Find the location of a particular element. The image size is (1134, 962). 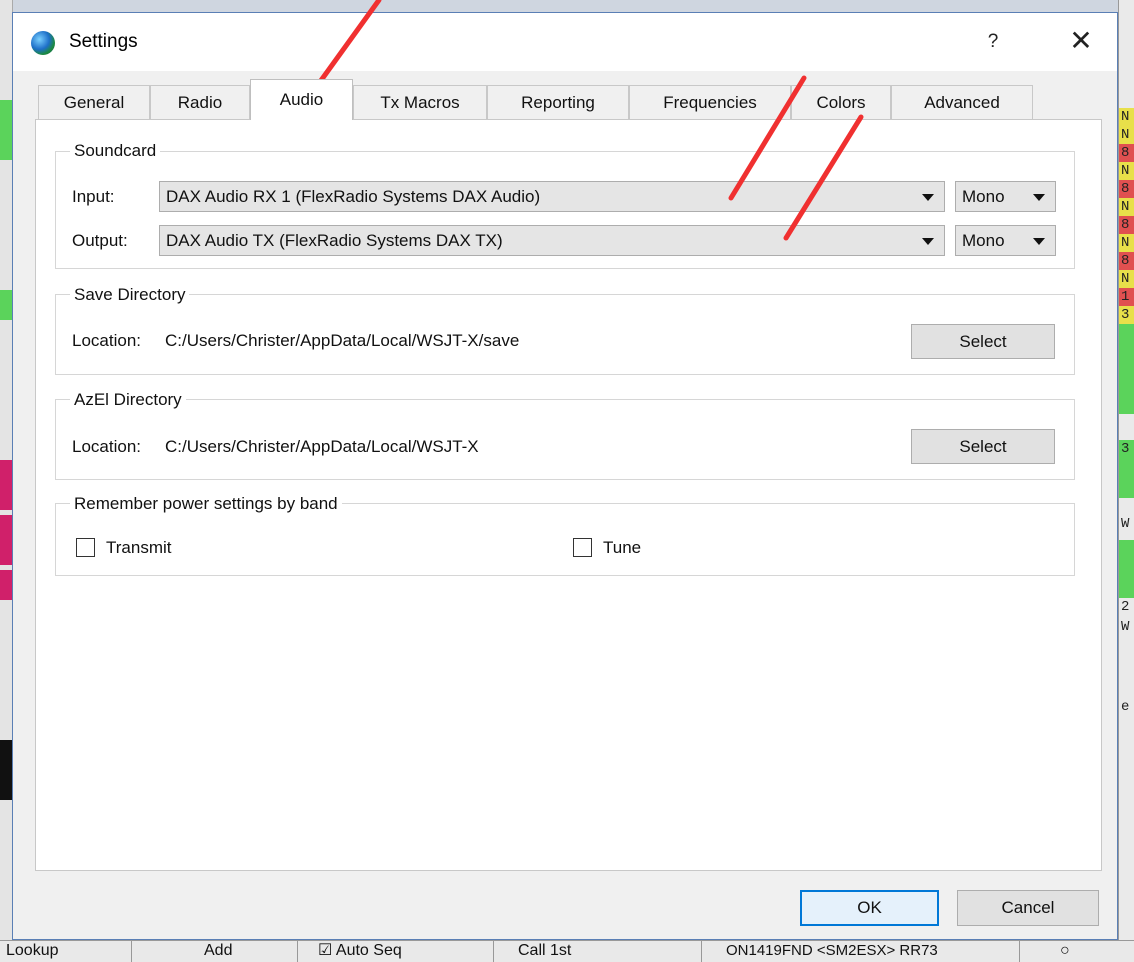

soundcard-group-title: Soundcard is located at coordinates (115, 151).